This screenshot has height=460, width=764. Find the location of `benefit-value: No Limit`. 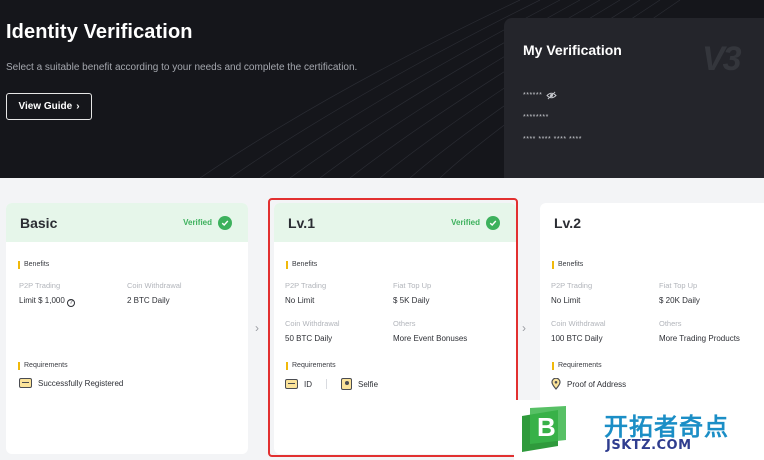

benefit-value: No Limit is located at coordinates (566, 300).